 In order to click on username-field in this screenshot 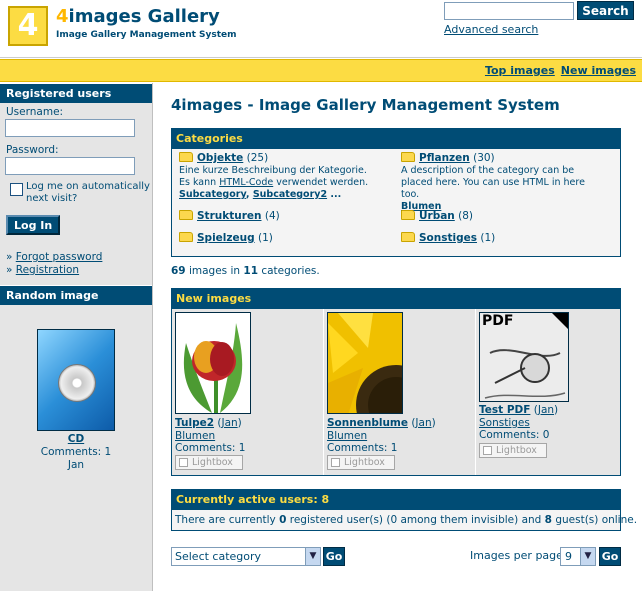, I will do `click(70, 128)`.